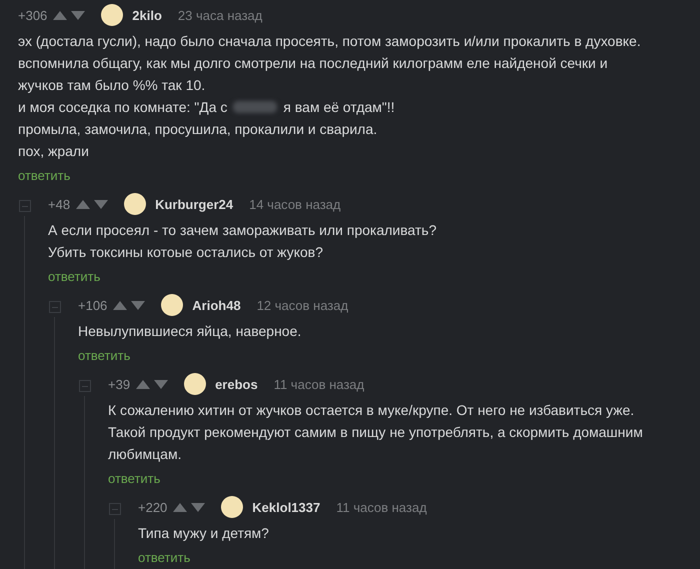  What do you see at coordinates (330, 41) in the screenshot?
I see `comment-text: эх (достала гусли), надо было сначала просеять, потом заморозить и/или прокалить в духовке.` at bounding box center [330, 41].